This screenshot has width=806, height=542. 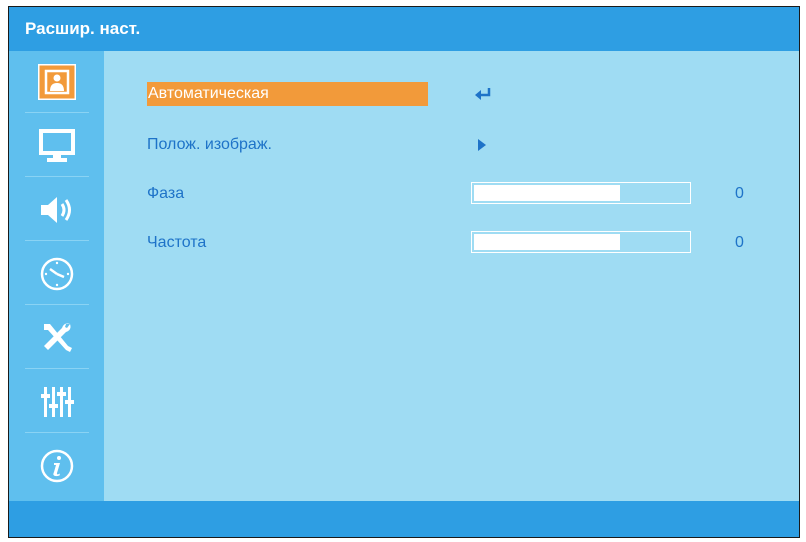 I want to click on equalizer-icon, so click(x=57, y=402).